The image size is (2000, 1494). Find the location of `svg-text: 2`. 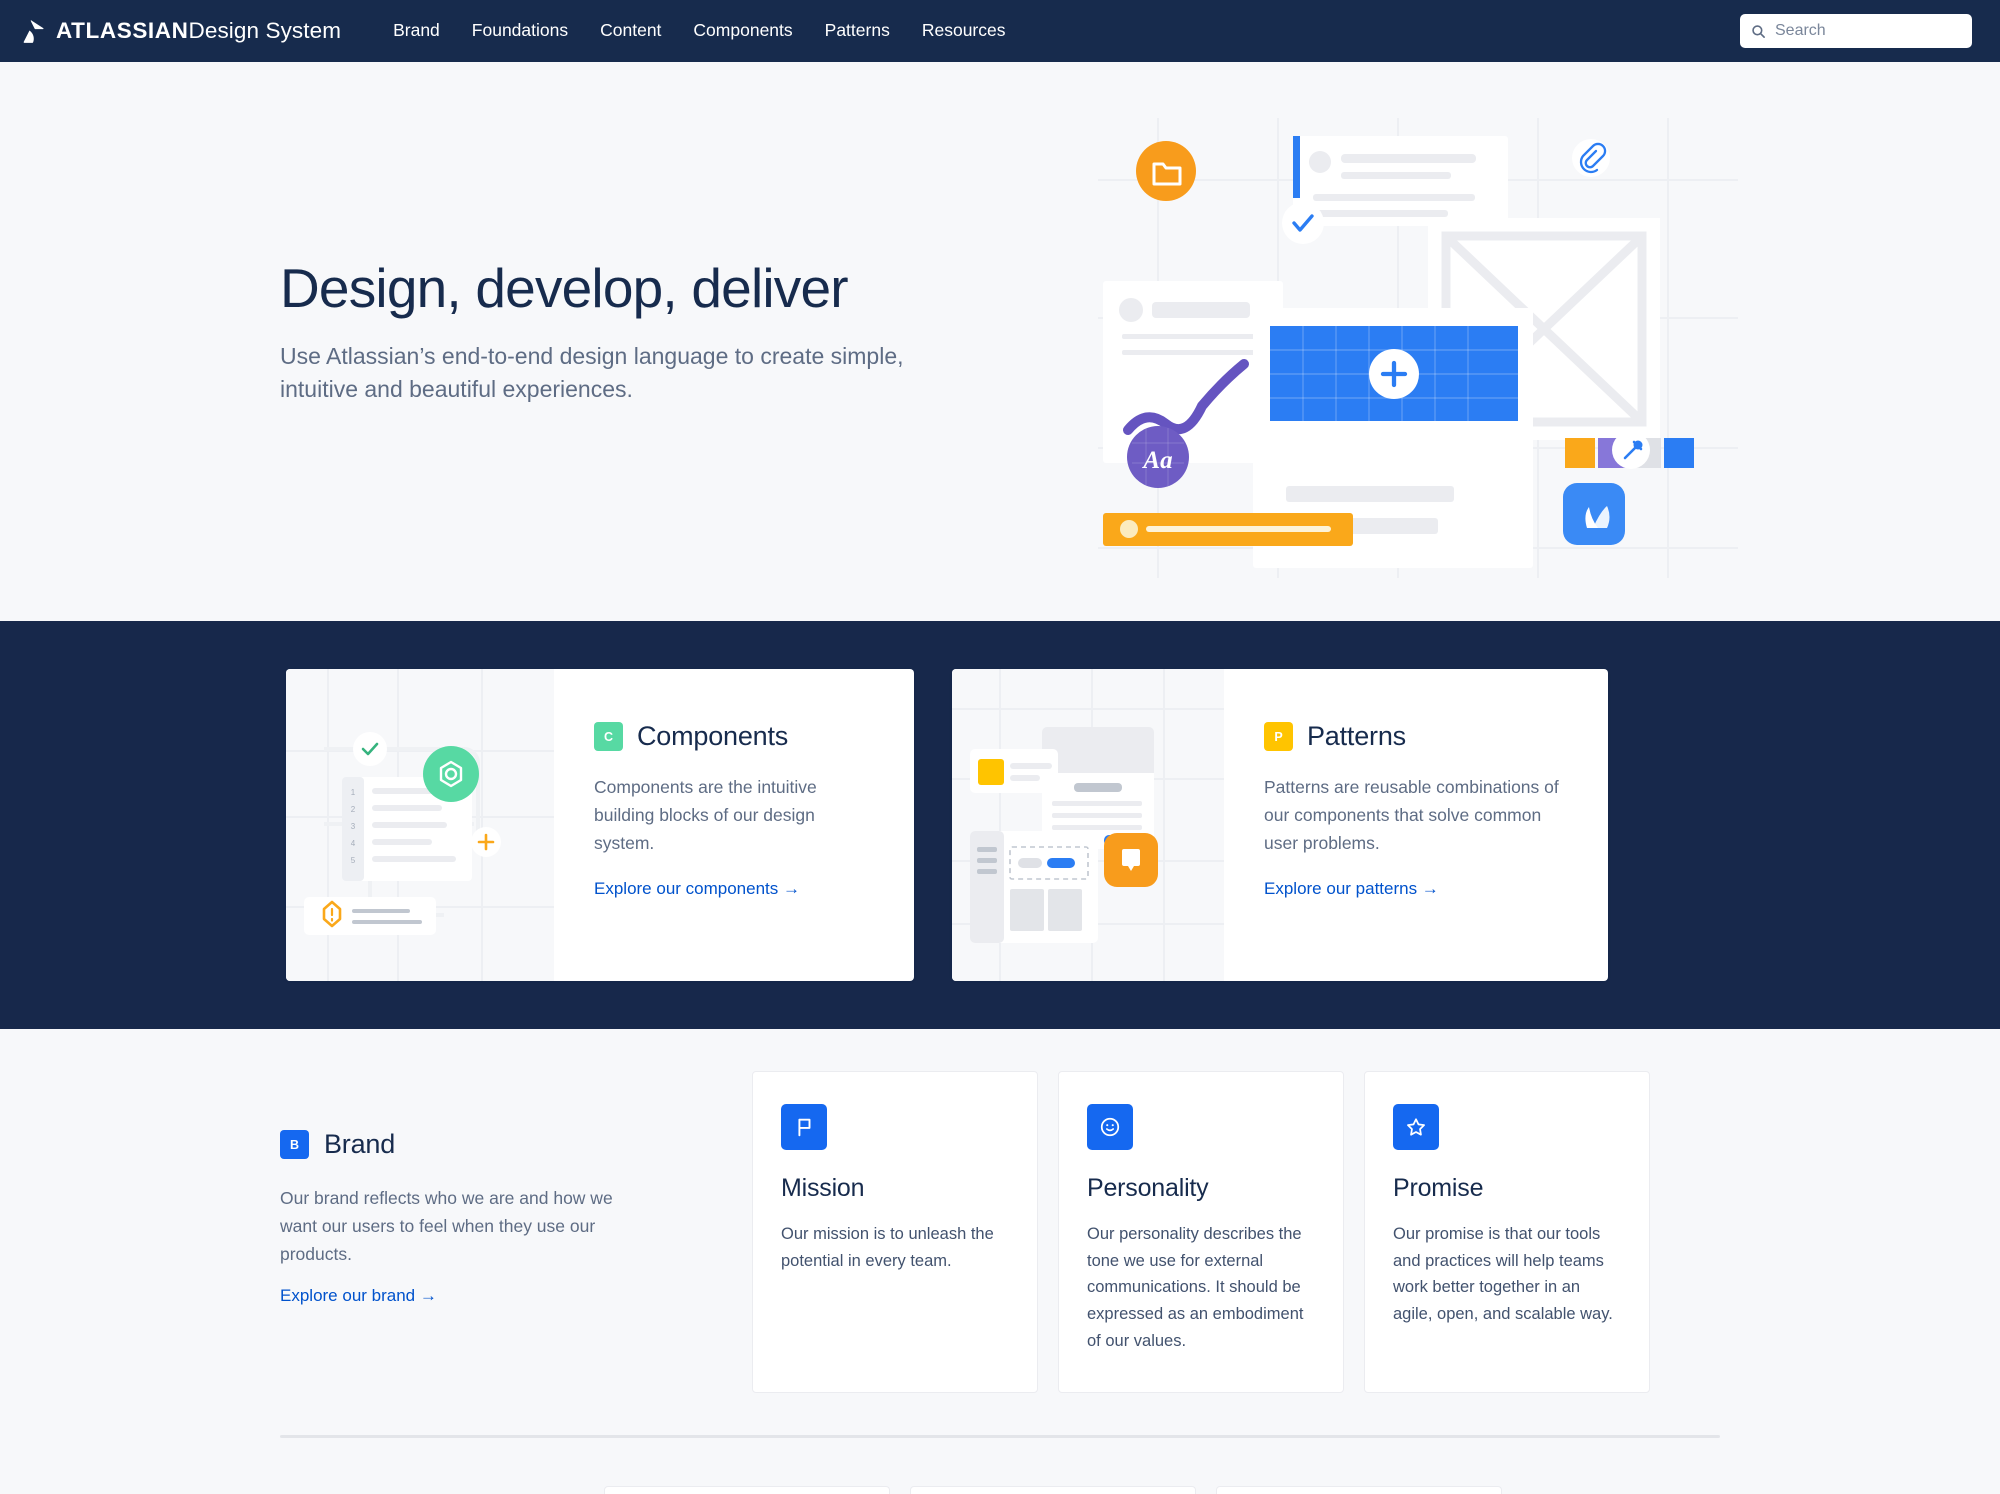

svg-text: 2 is located at coordinates (353, 809).